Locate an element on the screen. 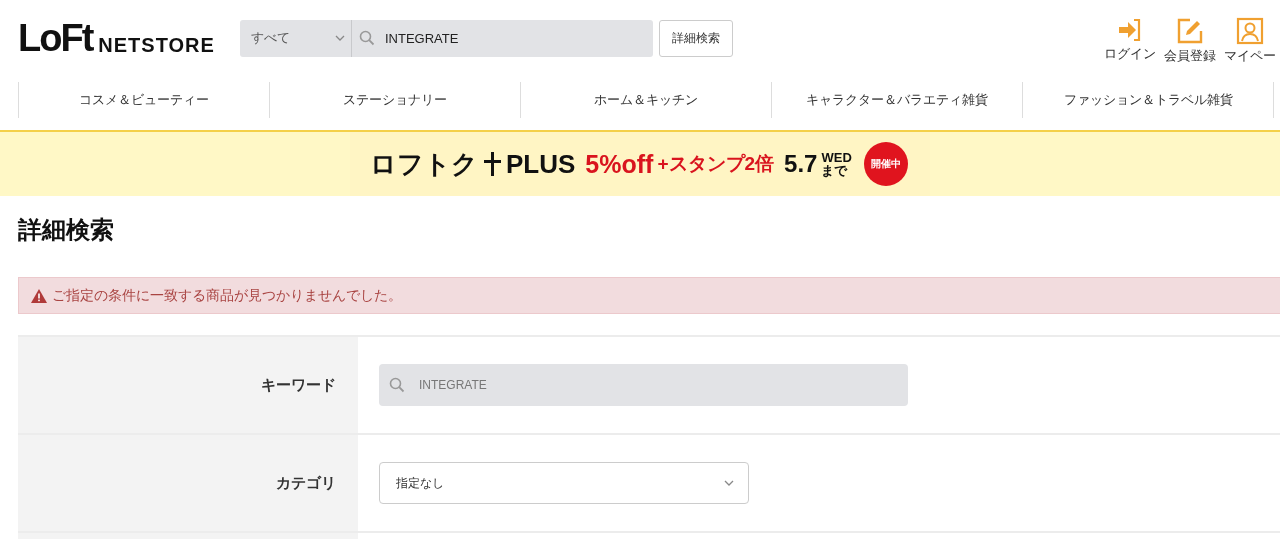 The image size is (1280, 539). user-link: マイペー is located at coordinates (1250, 41).